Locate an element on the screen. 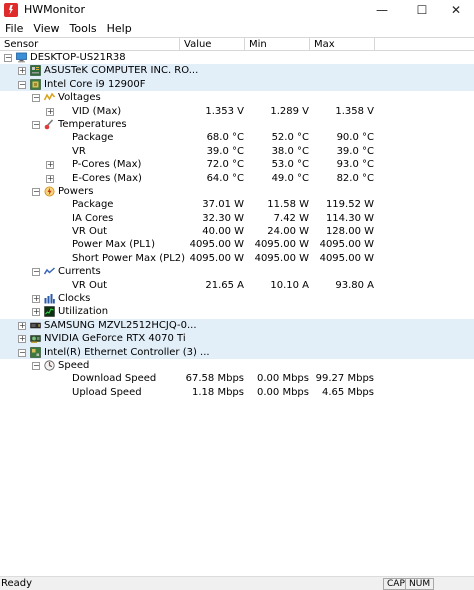 This screenshot has width=474, height=590. network-icon is located at coordinates (35, 352).